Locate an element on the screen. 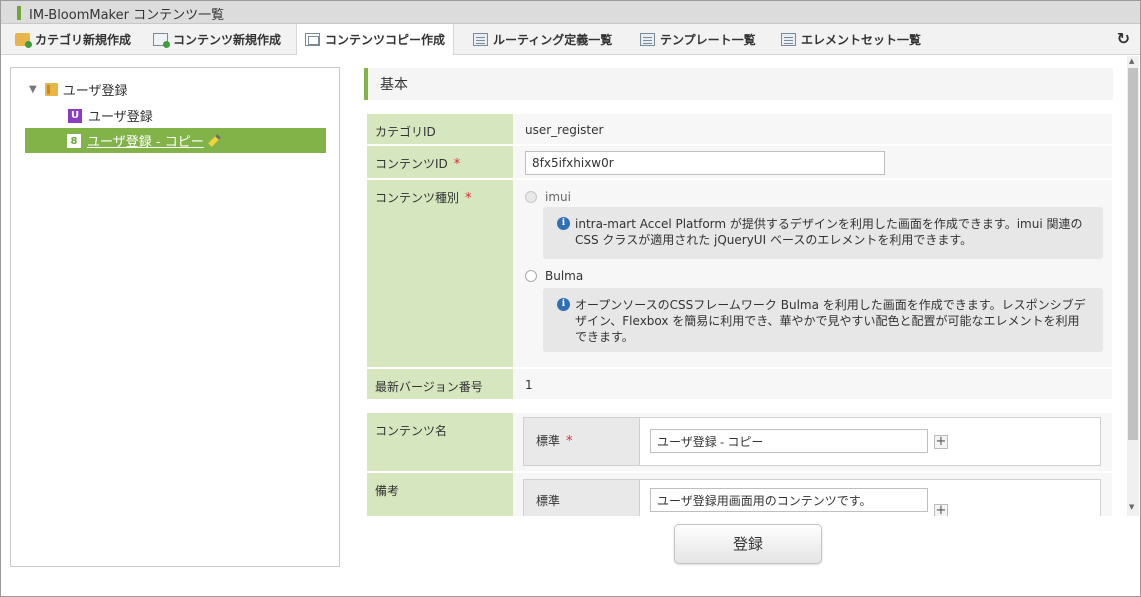 This screenshot has width=1141, height=597. content-name-input-cell: + is located at coordinates (870, 441).